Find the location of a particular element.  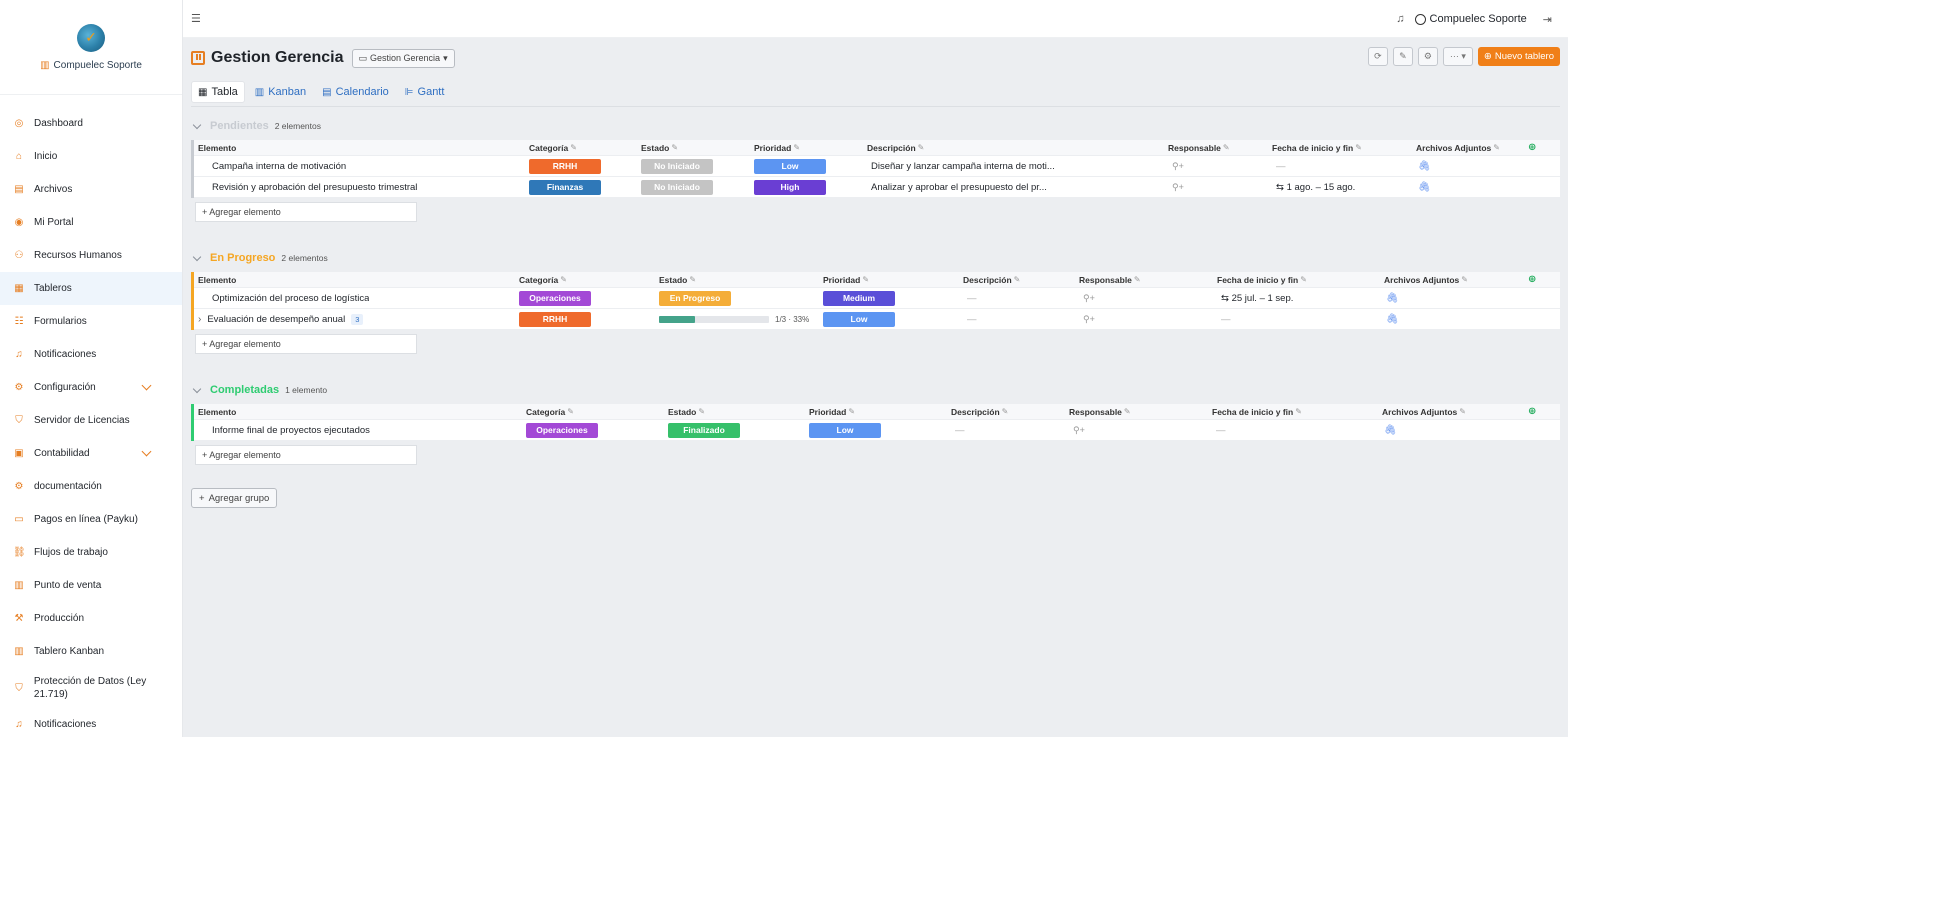

tab-tabla: ▦ Tabla is located at coordinates (218, 92).